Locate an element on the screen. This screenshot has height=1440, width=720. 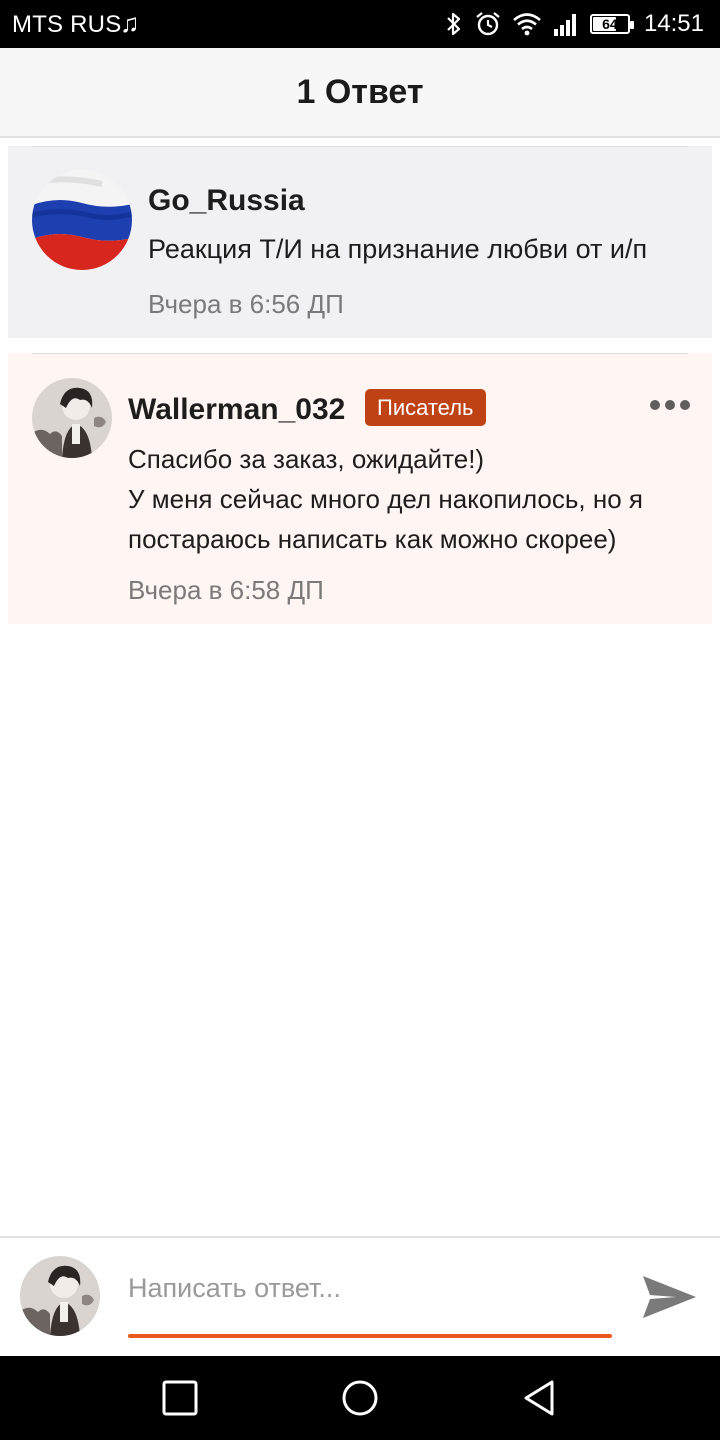
reply-text-line: Спасибо за заказ, ожидайте!) is located at coordinates (306, 459).